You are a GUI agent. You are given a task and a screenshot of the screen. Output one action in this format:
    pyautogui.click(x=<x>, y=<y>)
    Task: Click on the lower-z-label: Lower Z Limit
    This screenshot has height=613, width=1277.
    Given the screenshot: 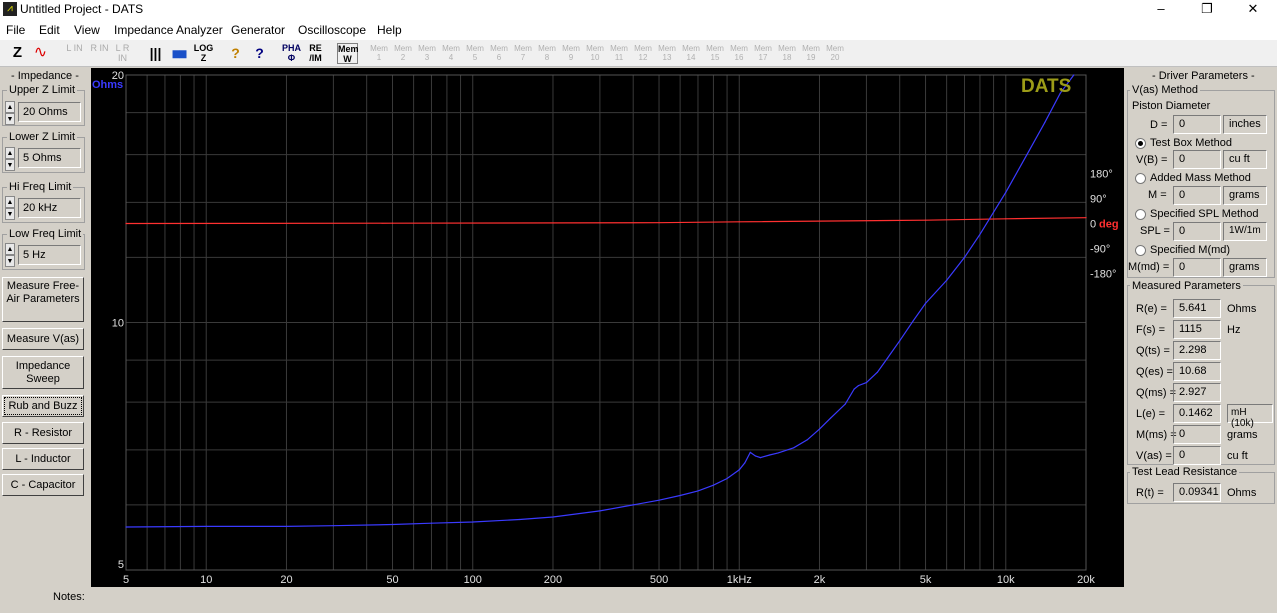 What is the action you would take?
    pyautogui.click(x=42, y=137)
    